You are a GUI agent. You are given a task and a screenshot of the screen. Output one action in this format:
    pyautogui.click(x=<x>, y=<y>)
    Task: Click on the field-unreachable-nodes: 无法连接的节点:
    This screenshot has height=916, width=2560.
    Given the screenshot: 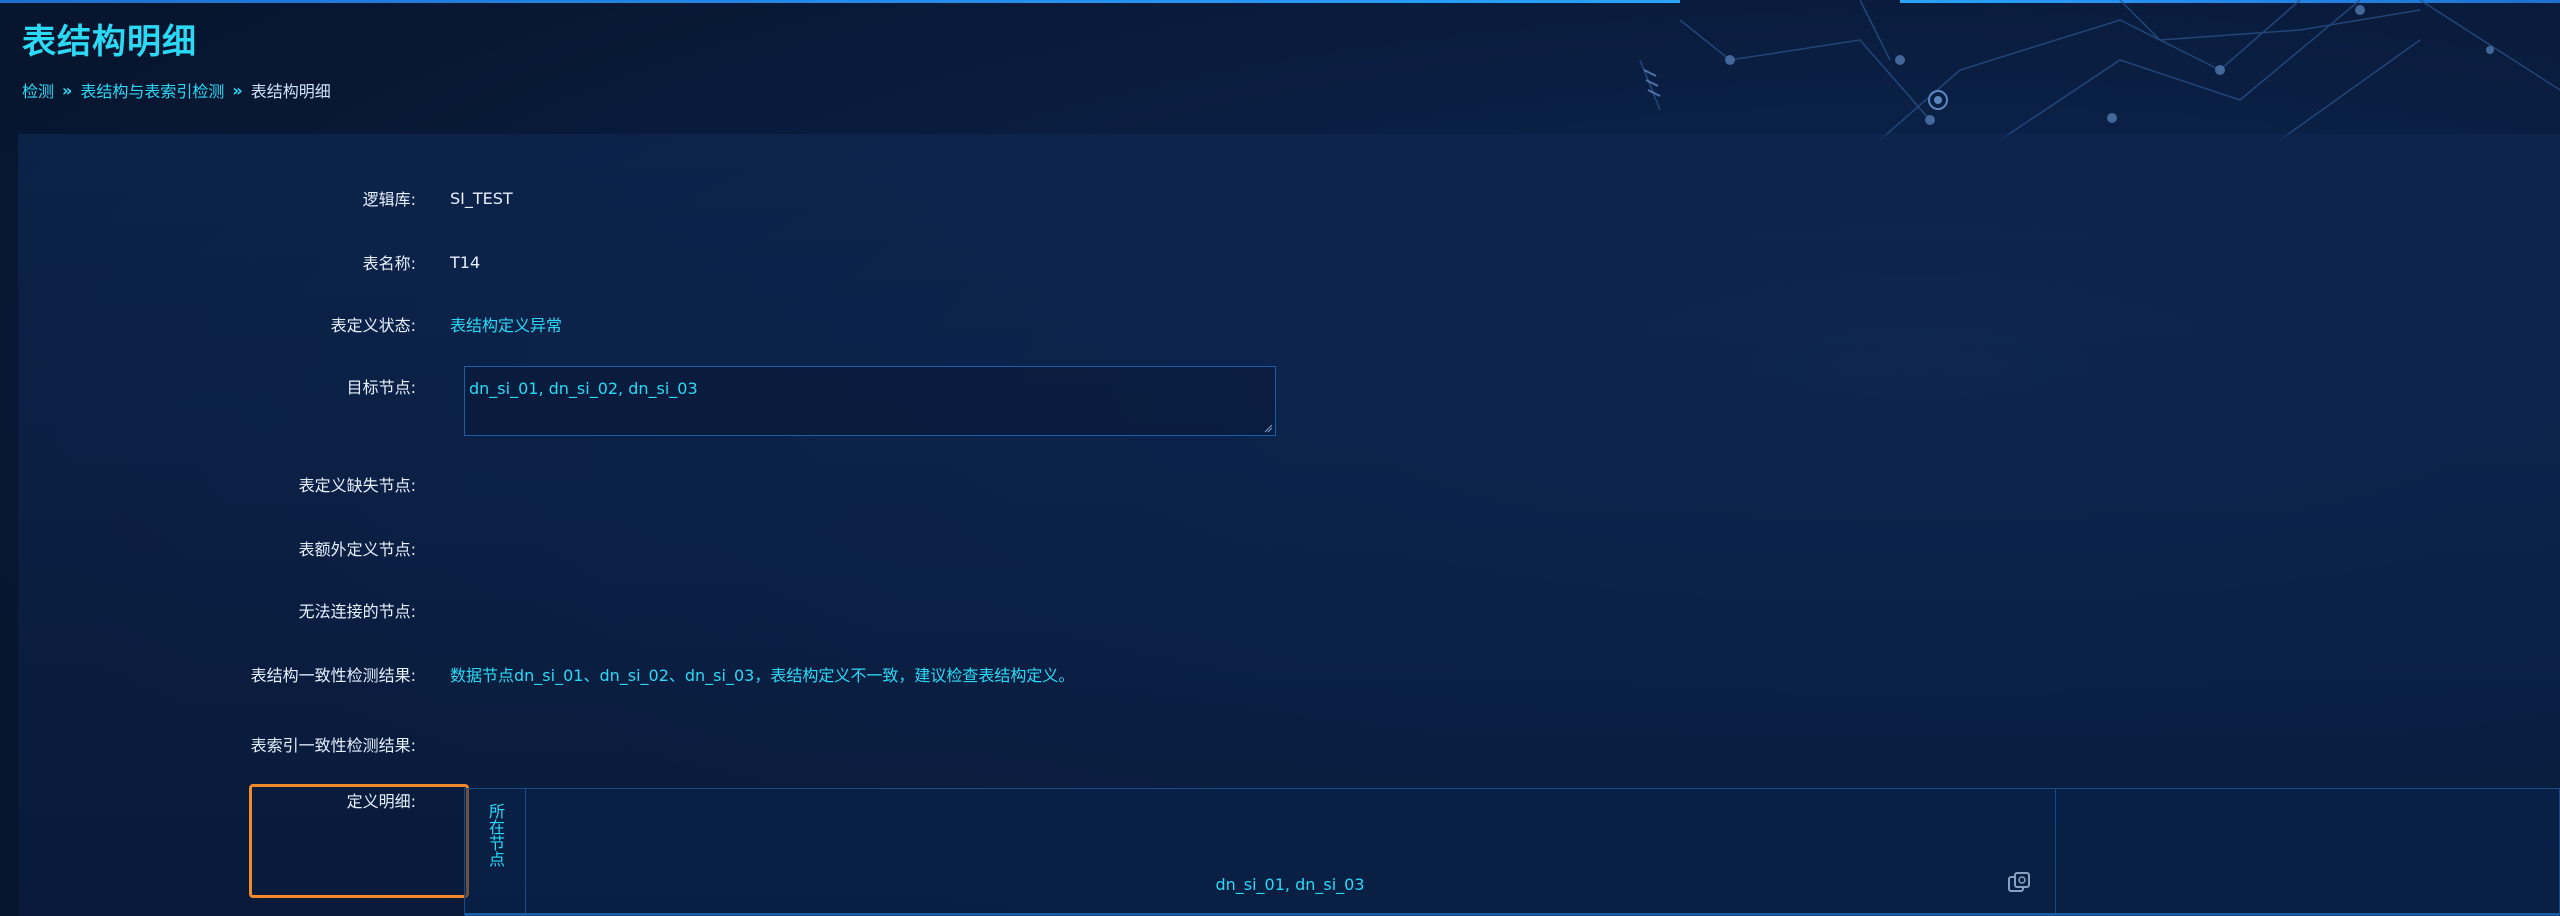 What is the action you would take?
    pyautogui.click(x=234, y=610)
    